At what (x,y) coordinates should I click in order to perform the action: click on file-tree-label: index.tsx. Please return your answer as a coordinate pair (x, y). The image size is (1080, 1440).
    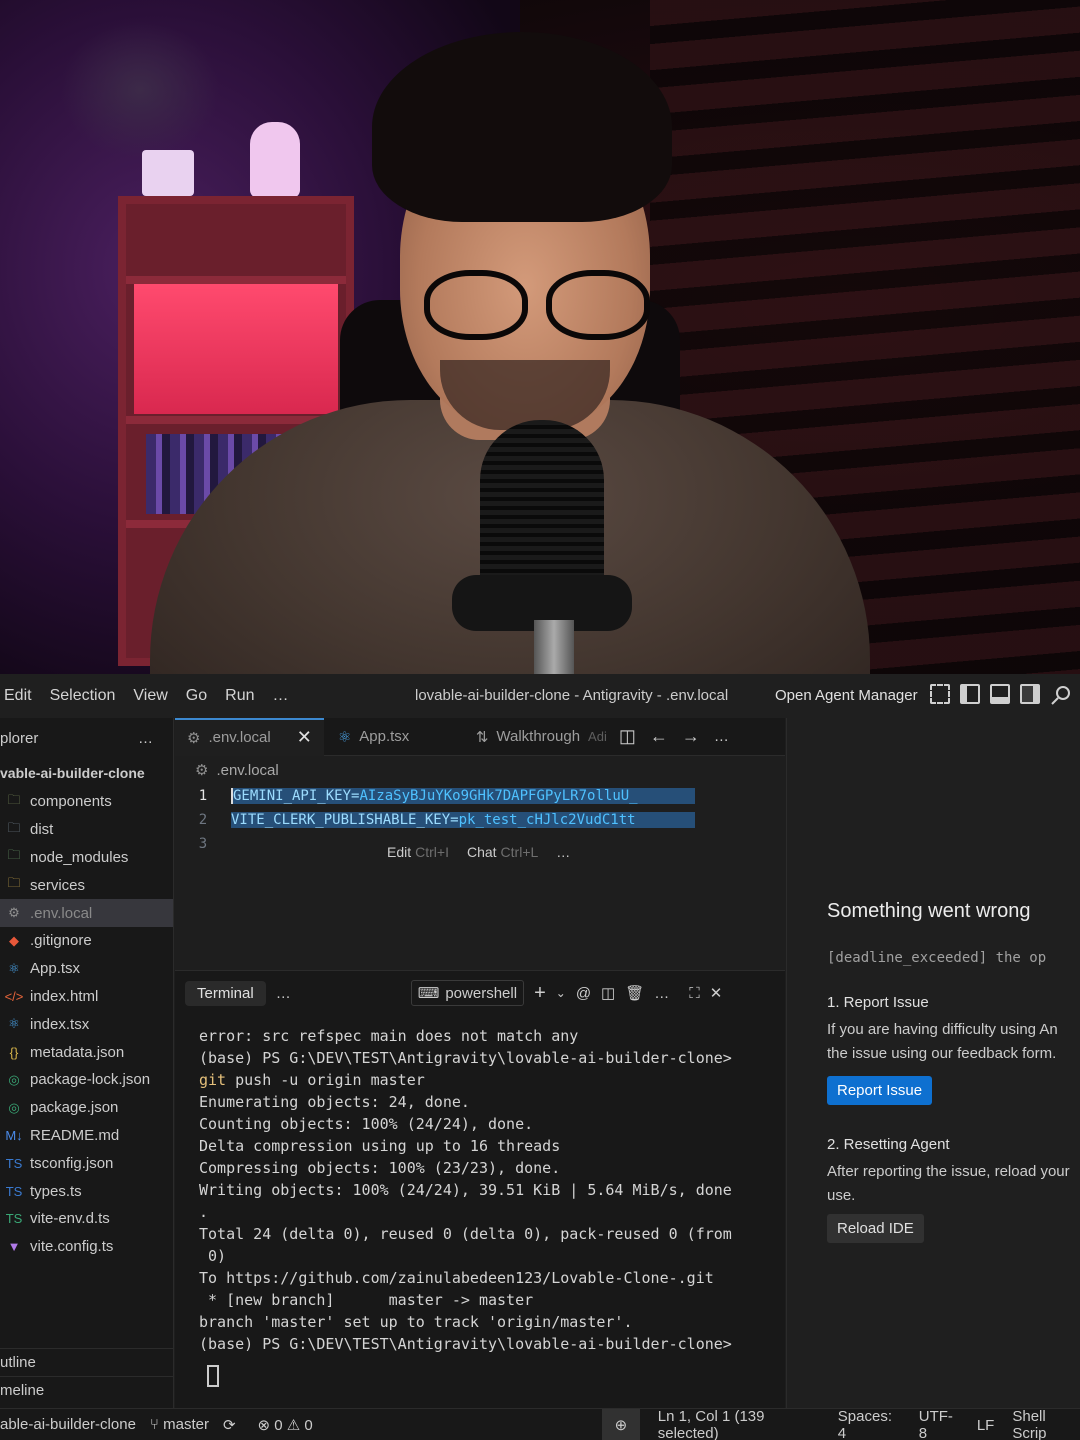
    Looking at the image, I should click on (60, 1024).